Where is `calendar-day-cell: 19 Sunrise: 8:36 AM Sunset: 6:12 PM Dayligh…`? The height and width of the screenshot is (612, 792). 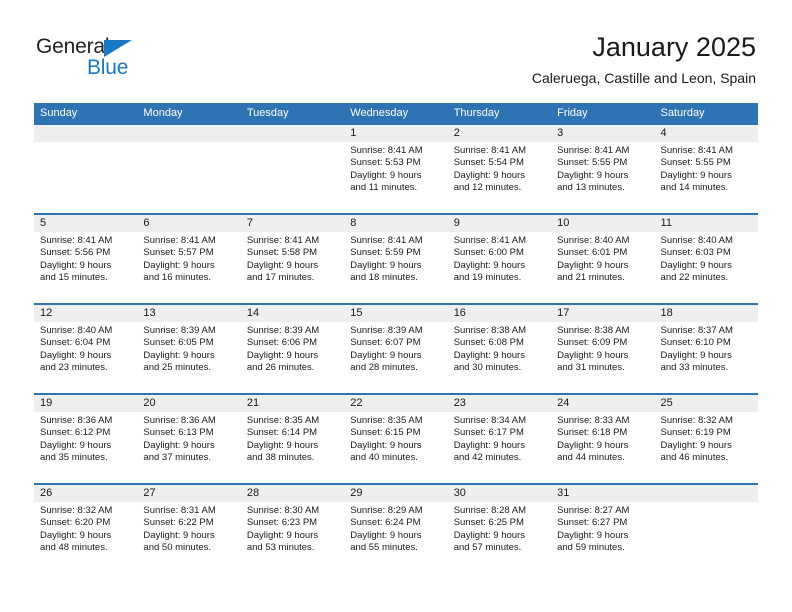
calendar-day-cell: 19 Sunrise: 8:36 AM Sunset: 6:12 PM Dayligh… is located at coordinates (86, 438).